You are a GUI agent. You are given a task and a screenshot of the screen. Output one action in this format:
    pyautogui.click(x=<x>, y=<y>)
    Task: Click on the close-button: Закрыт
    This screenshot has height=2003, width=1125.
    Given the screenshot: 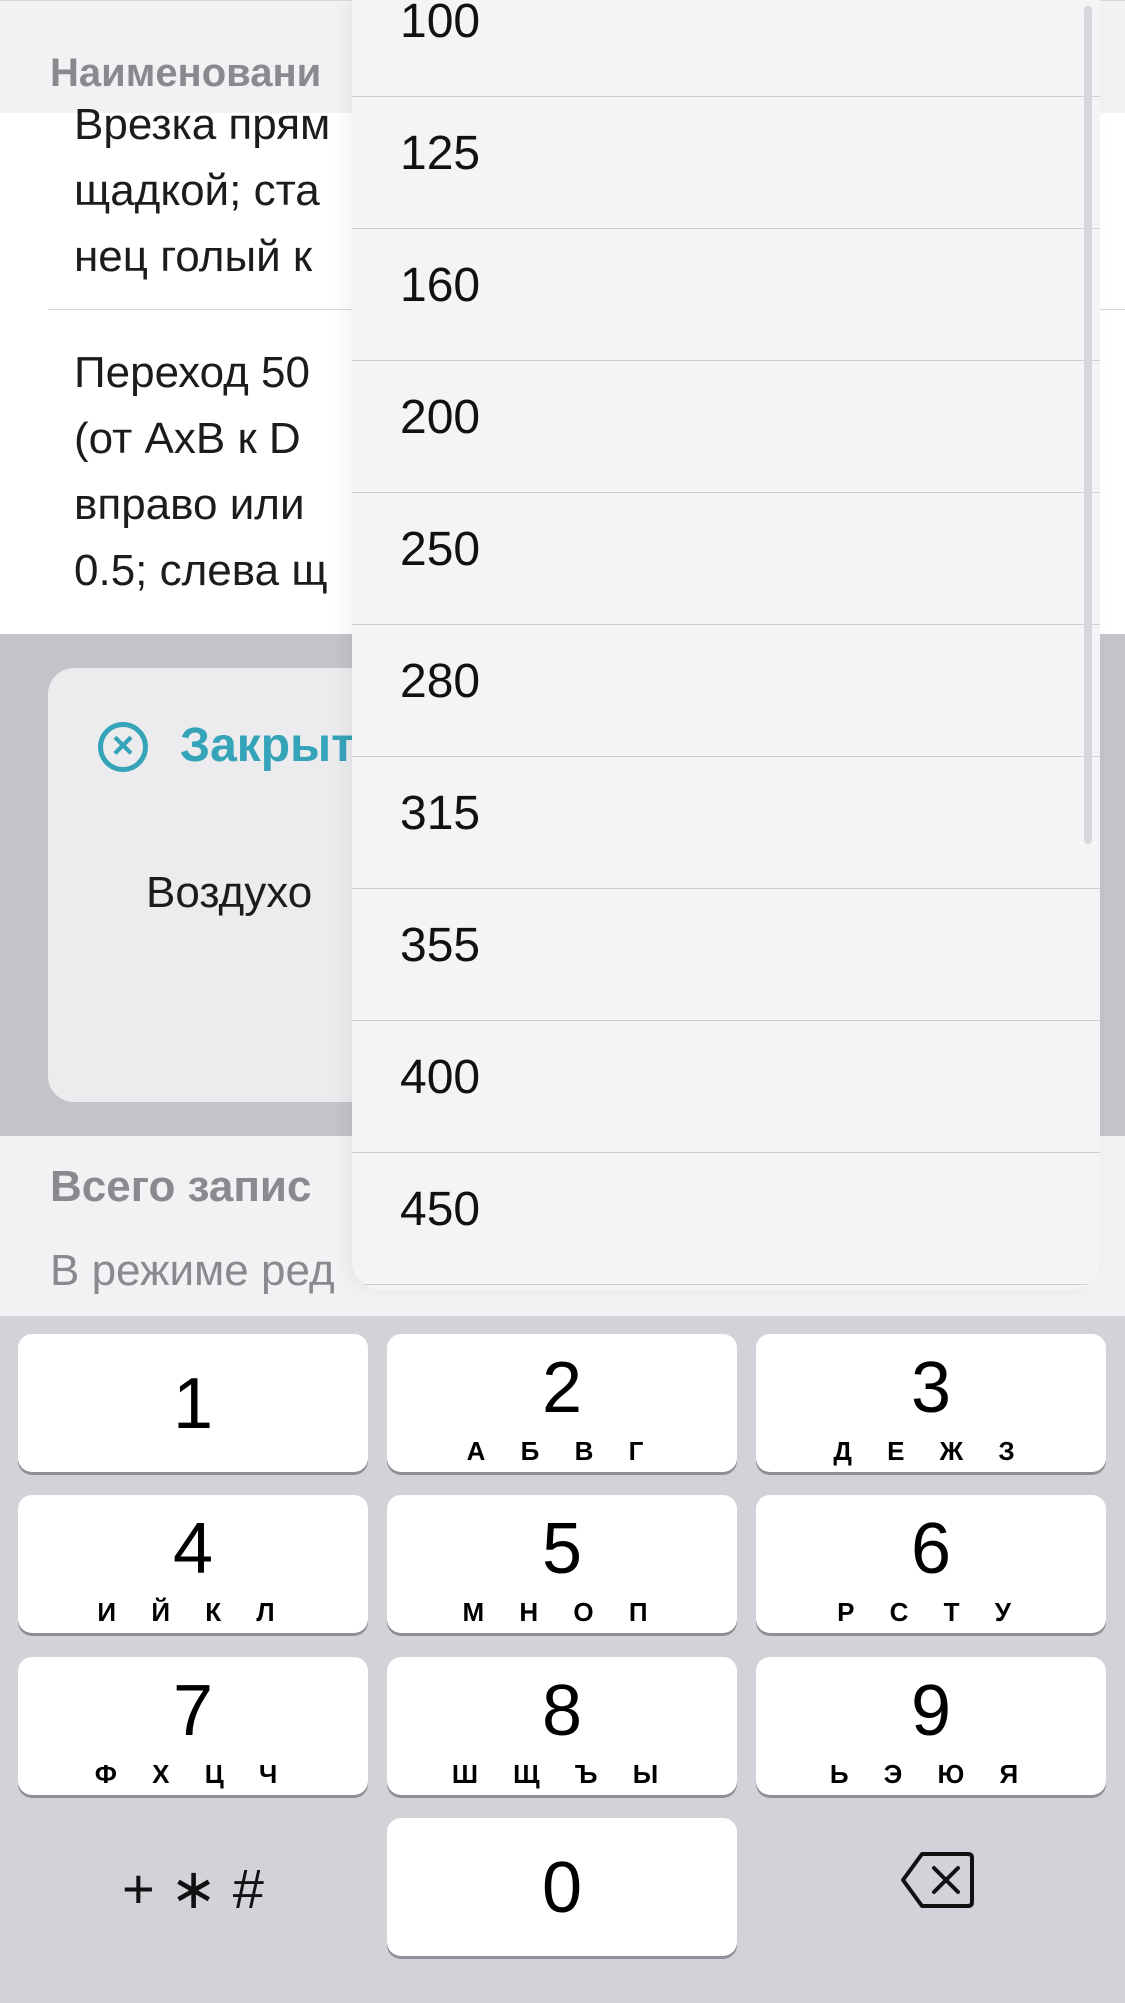 What is the action you would take?
    pyautogui.click(x=267, y=745)
    